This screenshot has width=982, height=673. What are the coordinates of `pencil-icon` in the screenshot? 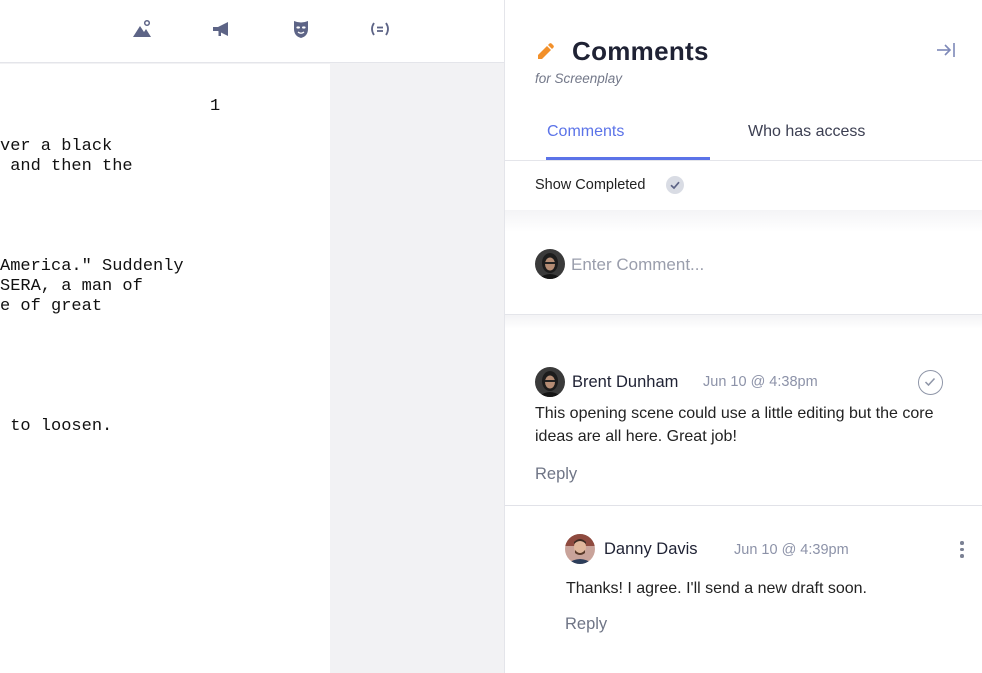 It's located at (545, 52).